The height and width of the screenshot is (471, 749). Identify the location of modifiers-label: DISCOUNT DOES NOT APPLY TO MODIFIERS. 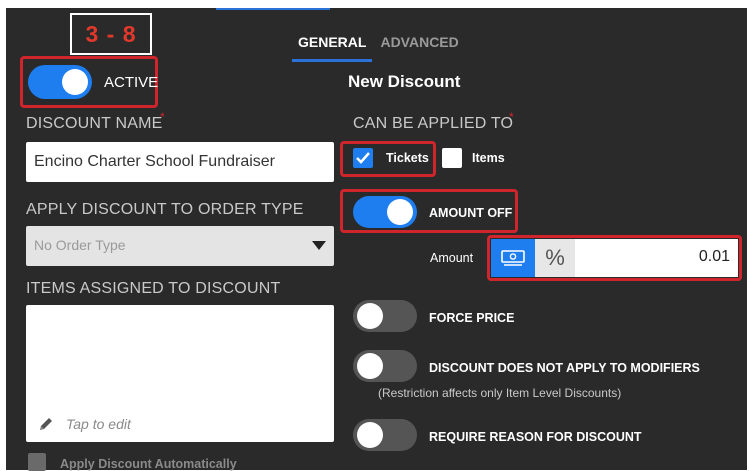
(564, 368).